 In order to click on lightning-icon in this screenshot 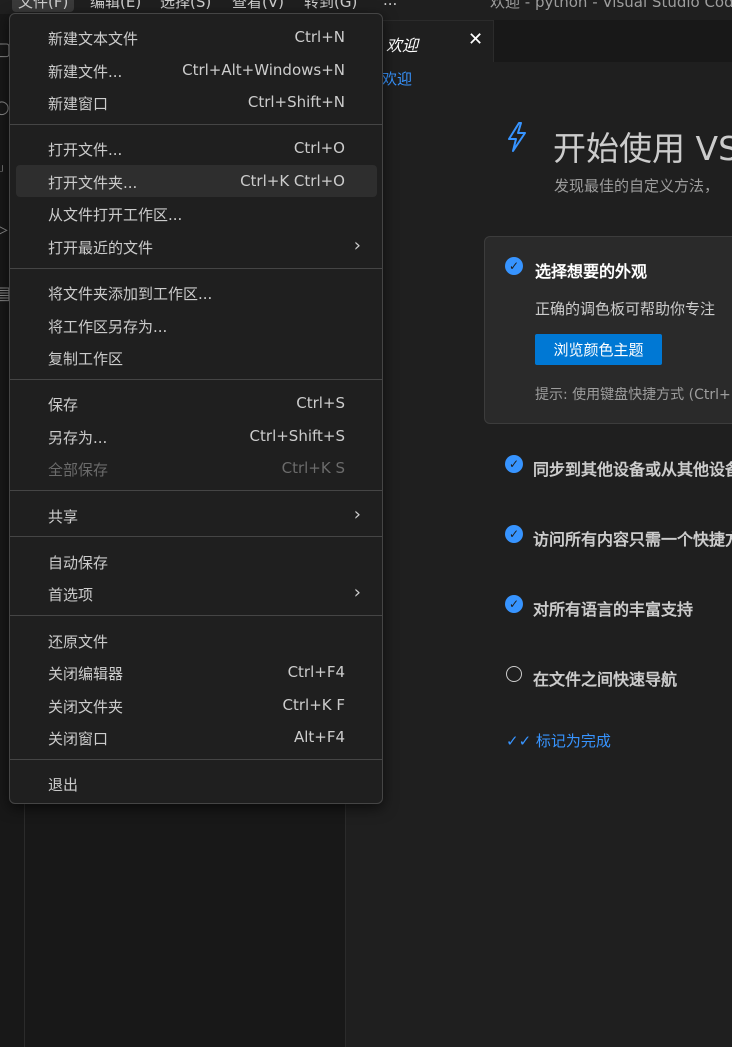, I will do `click(517, 137)`.